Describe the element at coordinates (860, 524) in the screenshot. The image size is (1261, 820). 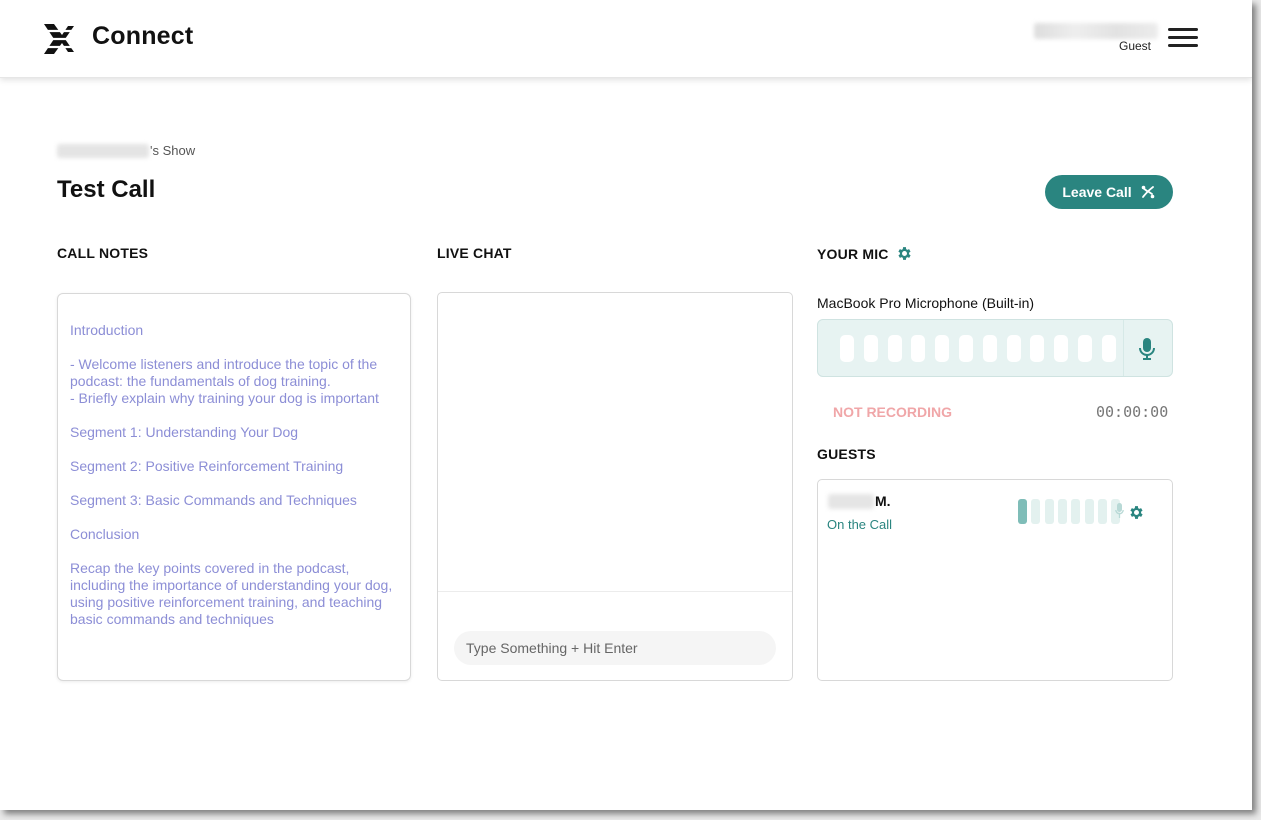
I see `guest-status: On the Call` at that location.